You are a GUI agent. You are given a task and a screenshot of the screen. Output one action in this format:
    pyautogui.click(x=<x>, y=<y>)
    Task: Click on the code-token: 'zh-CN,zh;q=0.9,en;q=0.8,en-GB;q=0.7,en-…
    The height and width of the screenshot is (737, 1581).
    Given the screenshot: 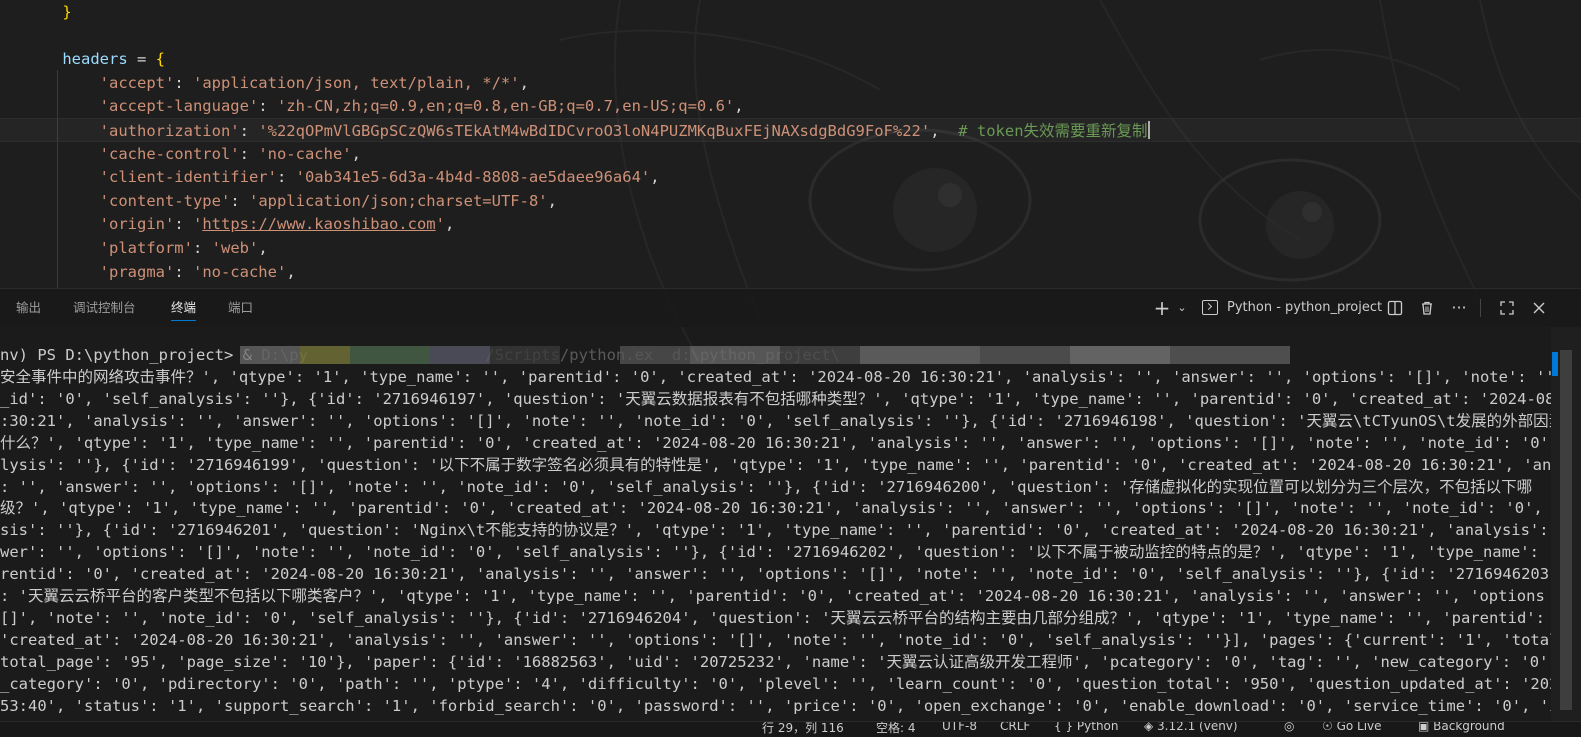 What is the action you would take?
    pyautogui.click(x=505, y=106)
    